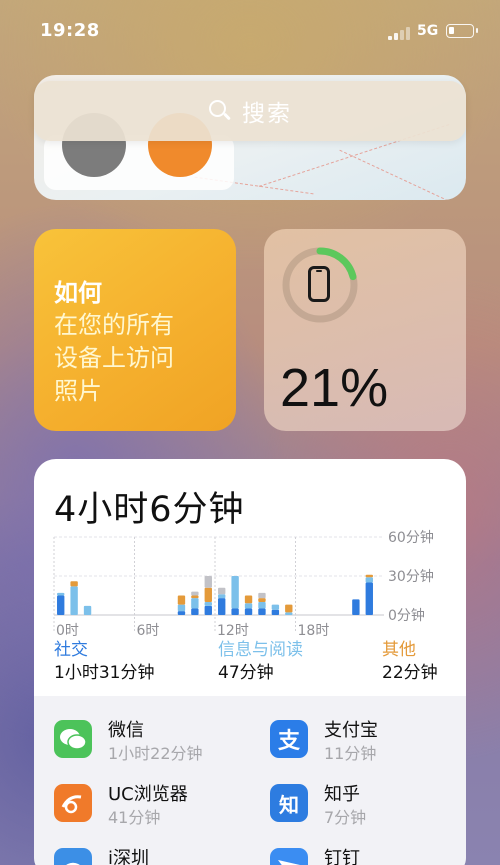 Image resolution: width=500 pixels, height=865 pixels. What do you see at coordinates (314, 631) in the screenshot?
I see `x-tick-label: 18时` at bounding box center [314, 631].